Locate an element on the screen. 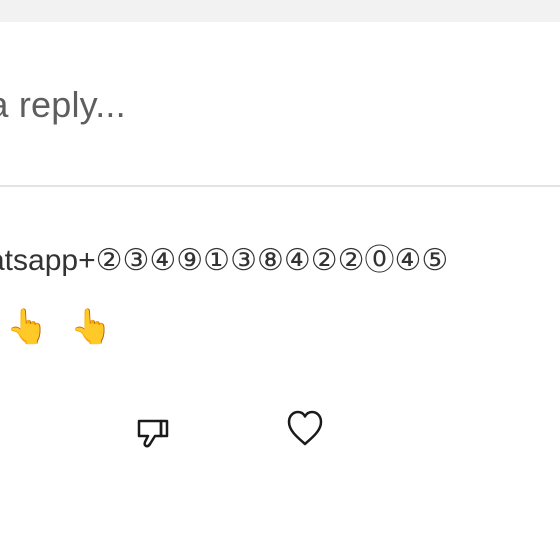 This screenshot has width=560, height=560. heart-icon is located at coordinates (305, 428).